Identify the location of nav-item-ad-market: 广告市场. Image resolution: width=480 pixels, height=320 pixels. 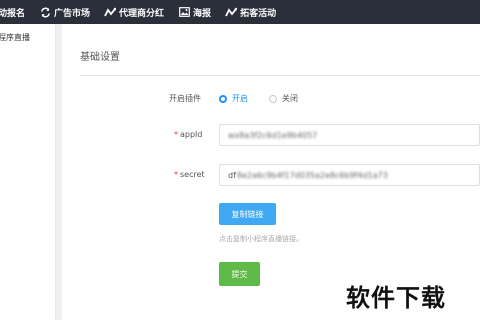
(64, 12).